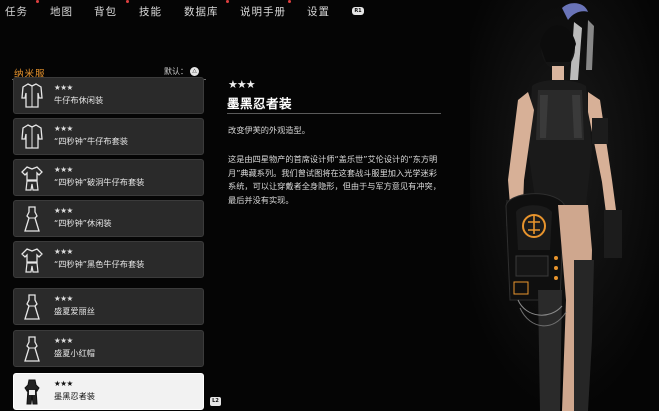 Image resolution: width=659 pixels, height=411 pixels. Describe the element at coordinates (16, 11) in the screenshot. I see `nav-tab-missions: 任务` at that location.